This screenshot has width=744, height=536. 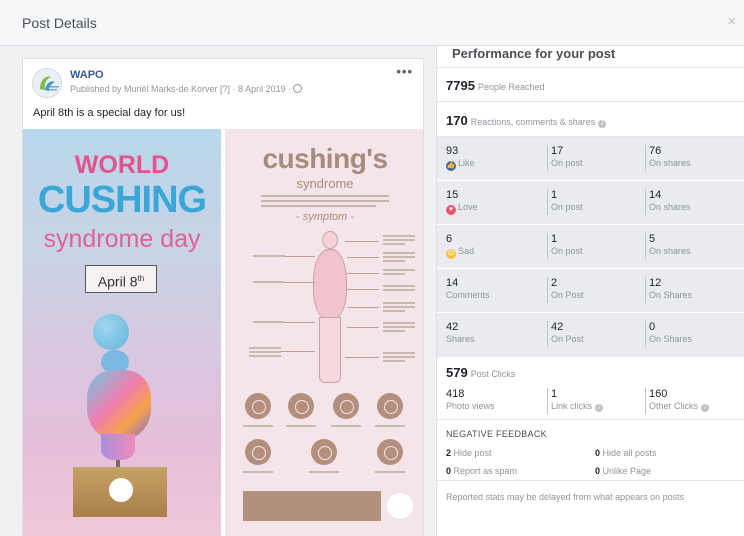 What do you see at coordinates (452, 327) in the screenshot?
I see `shares-total: 42` at bounding box center [452, 327].